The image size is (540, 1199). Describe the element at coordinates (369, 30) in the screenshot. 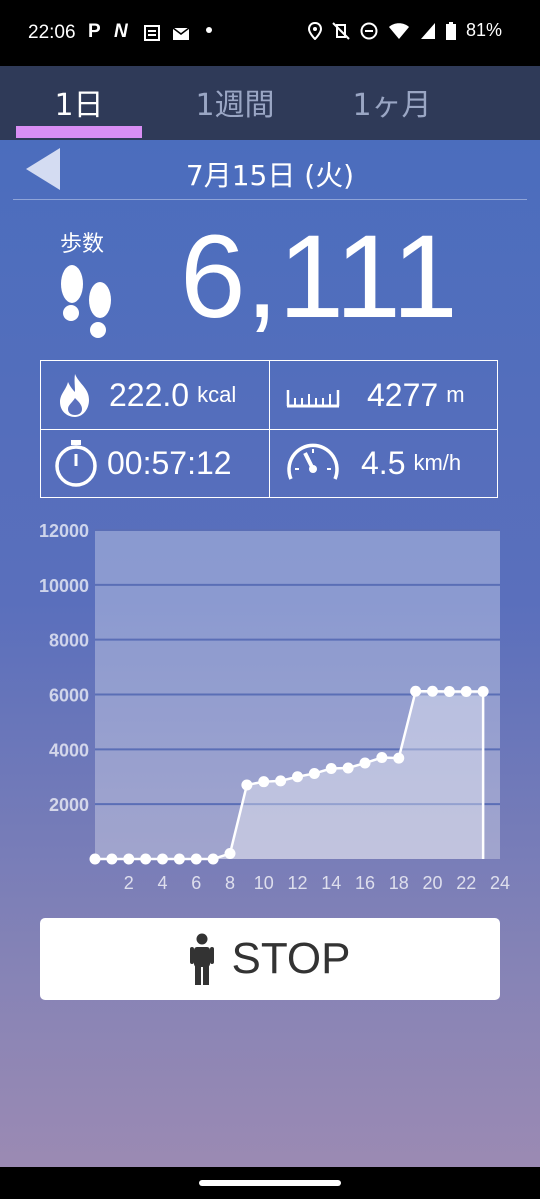

I see `dnd-icon` at that location.